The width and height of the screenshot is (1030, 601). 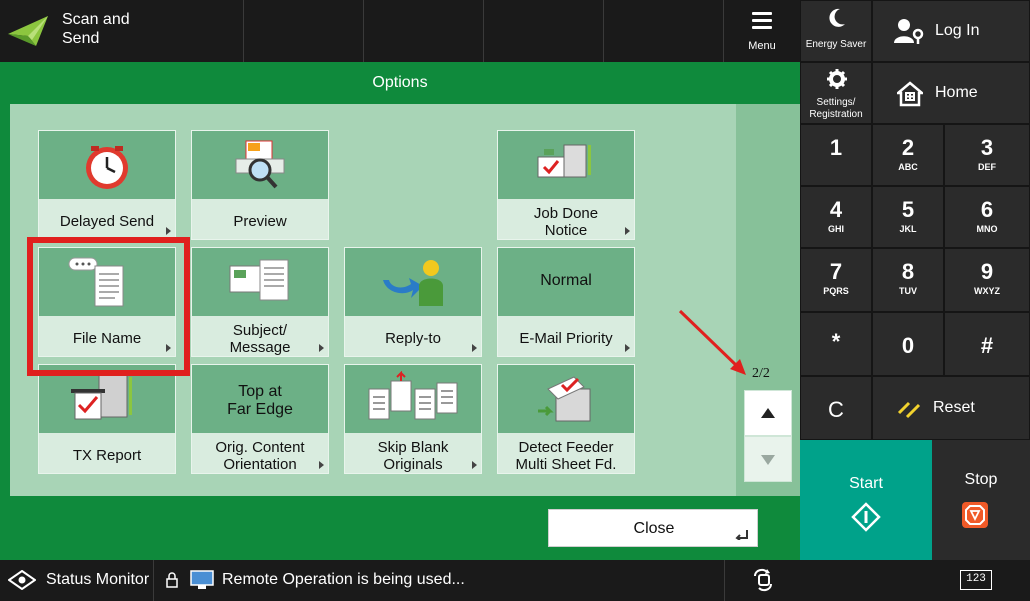 I want to click on tile-preview: Preview, so click(x=260, y=185).